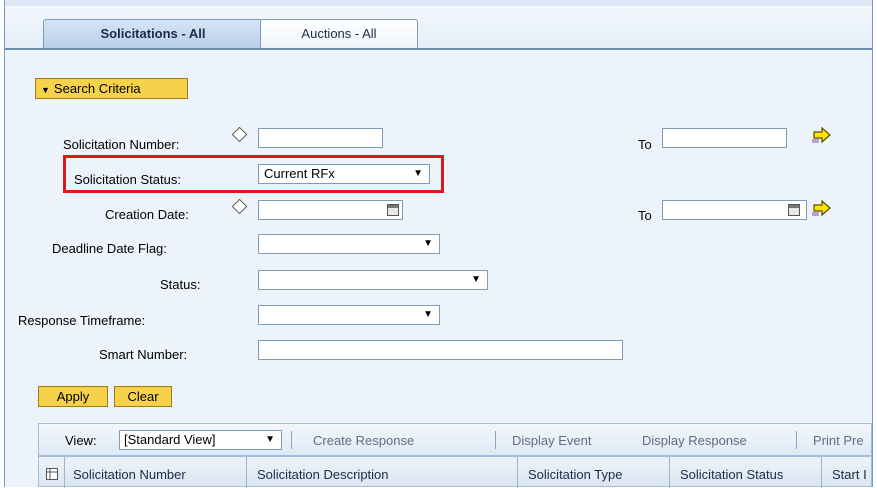  What do you see at coordinates (109, 248) in the screenshot?
I see `deadline-date-flag-label: Deadline Date Flag:` at bounding box center [109, 248].